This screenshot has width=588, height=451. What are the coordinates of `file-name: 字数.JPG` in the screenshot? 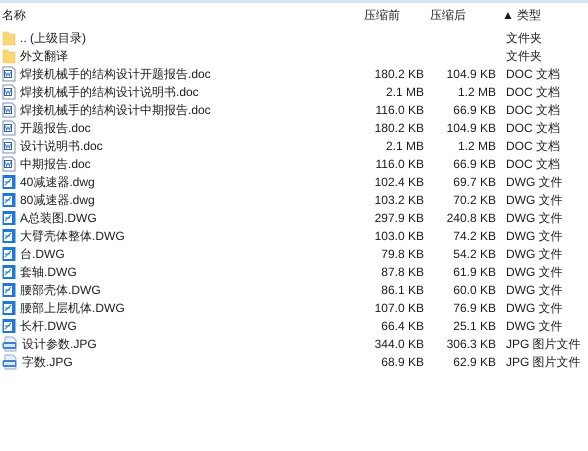 It's located at (47, 362).